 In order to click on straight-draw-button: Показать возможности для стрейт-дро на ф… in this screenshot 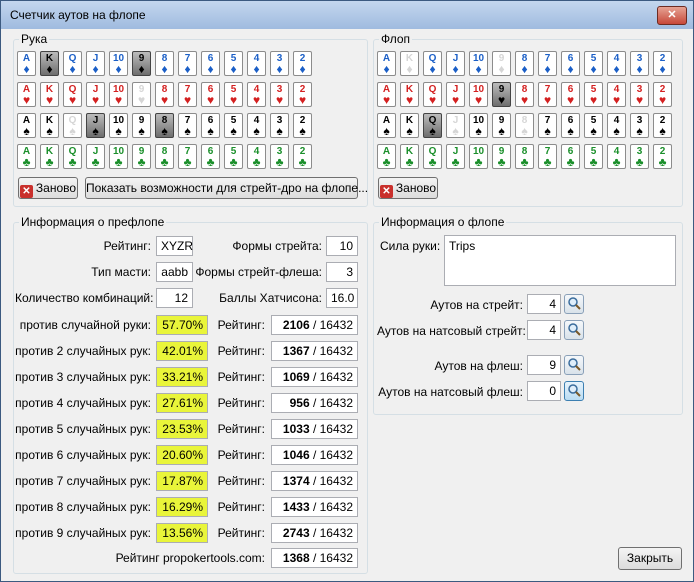, I will do `click(226, 188)`.